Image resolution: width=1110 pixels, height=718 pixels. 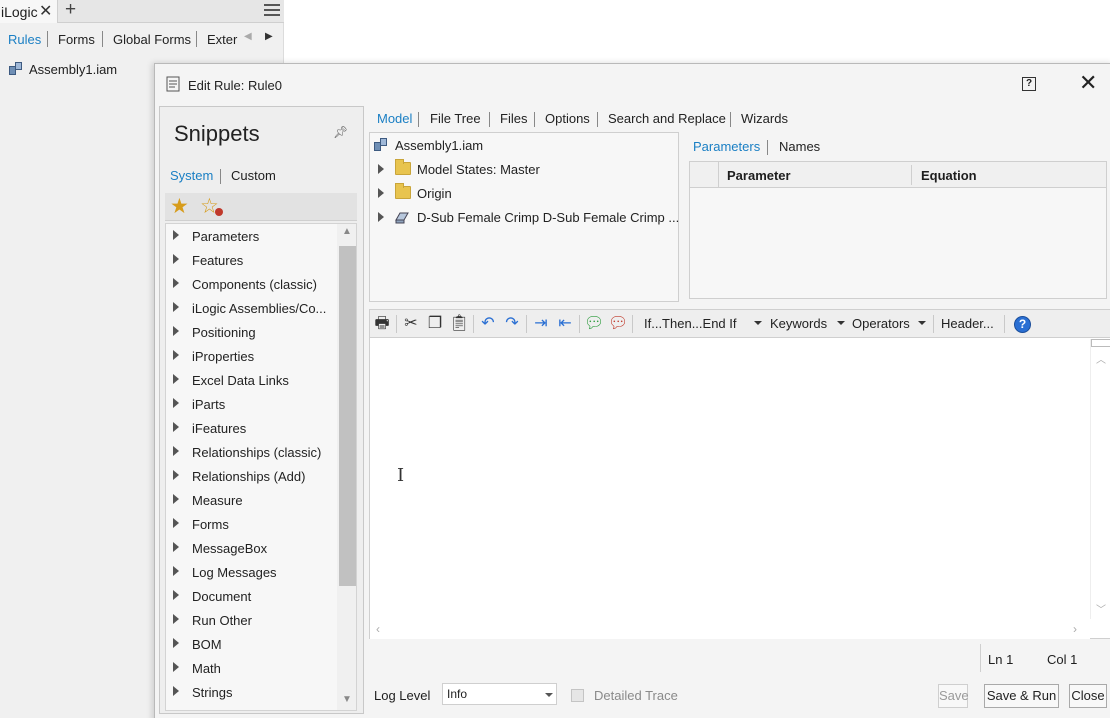 What do you see at coordinates (261, 332) in the screenshot?
I see `snippet-category: Positioning` at bounding box center [261, 332].